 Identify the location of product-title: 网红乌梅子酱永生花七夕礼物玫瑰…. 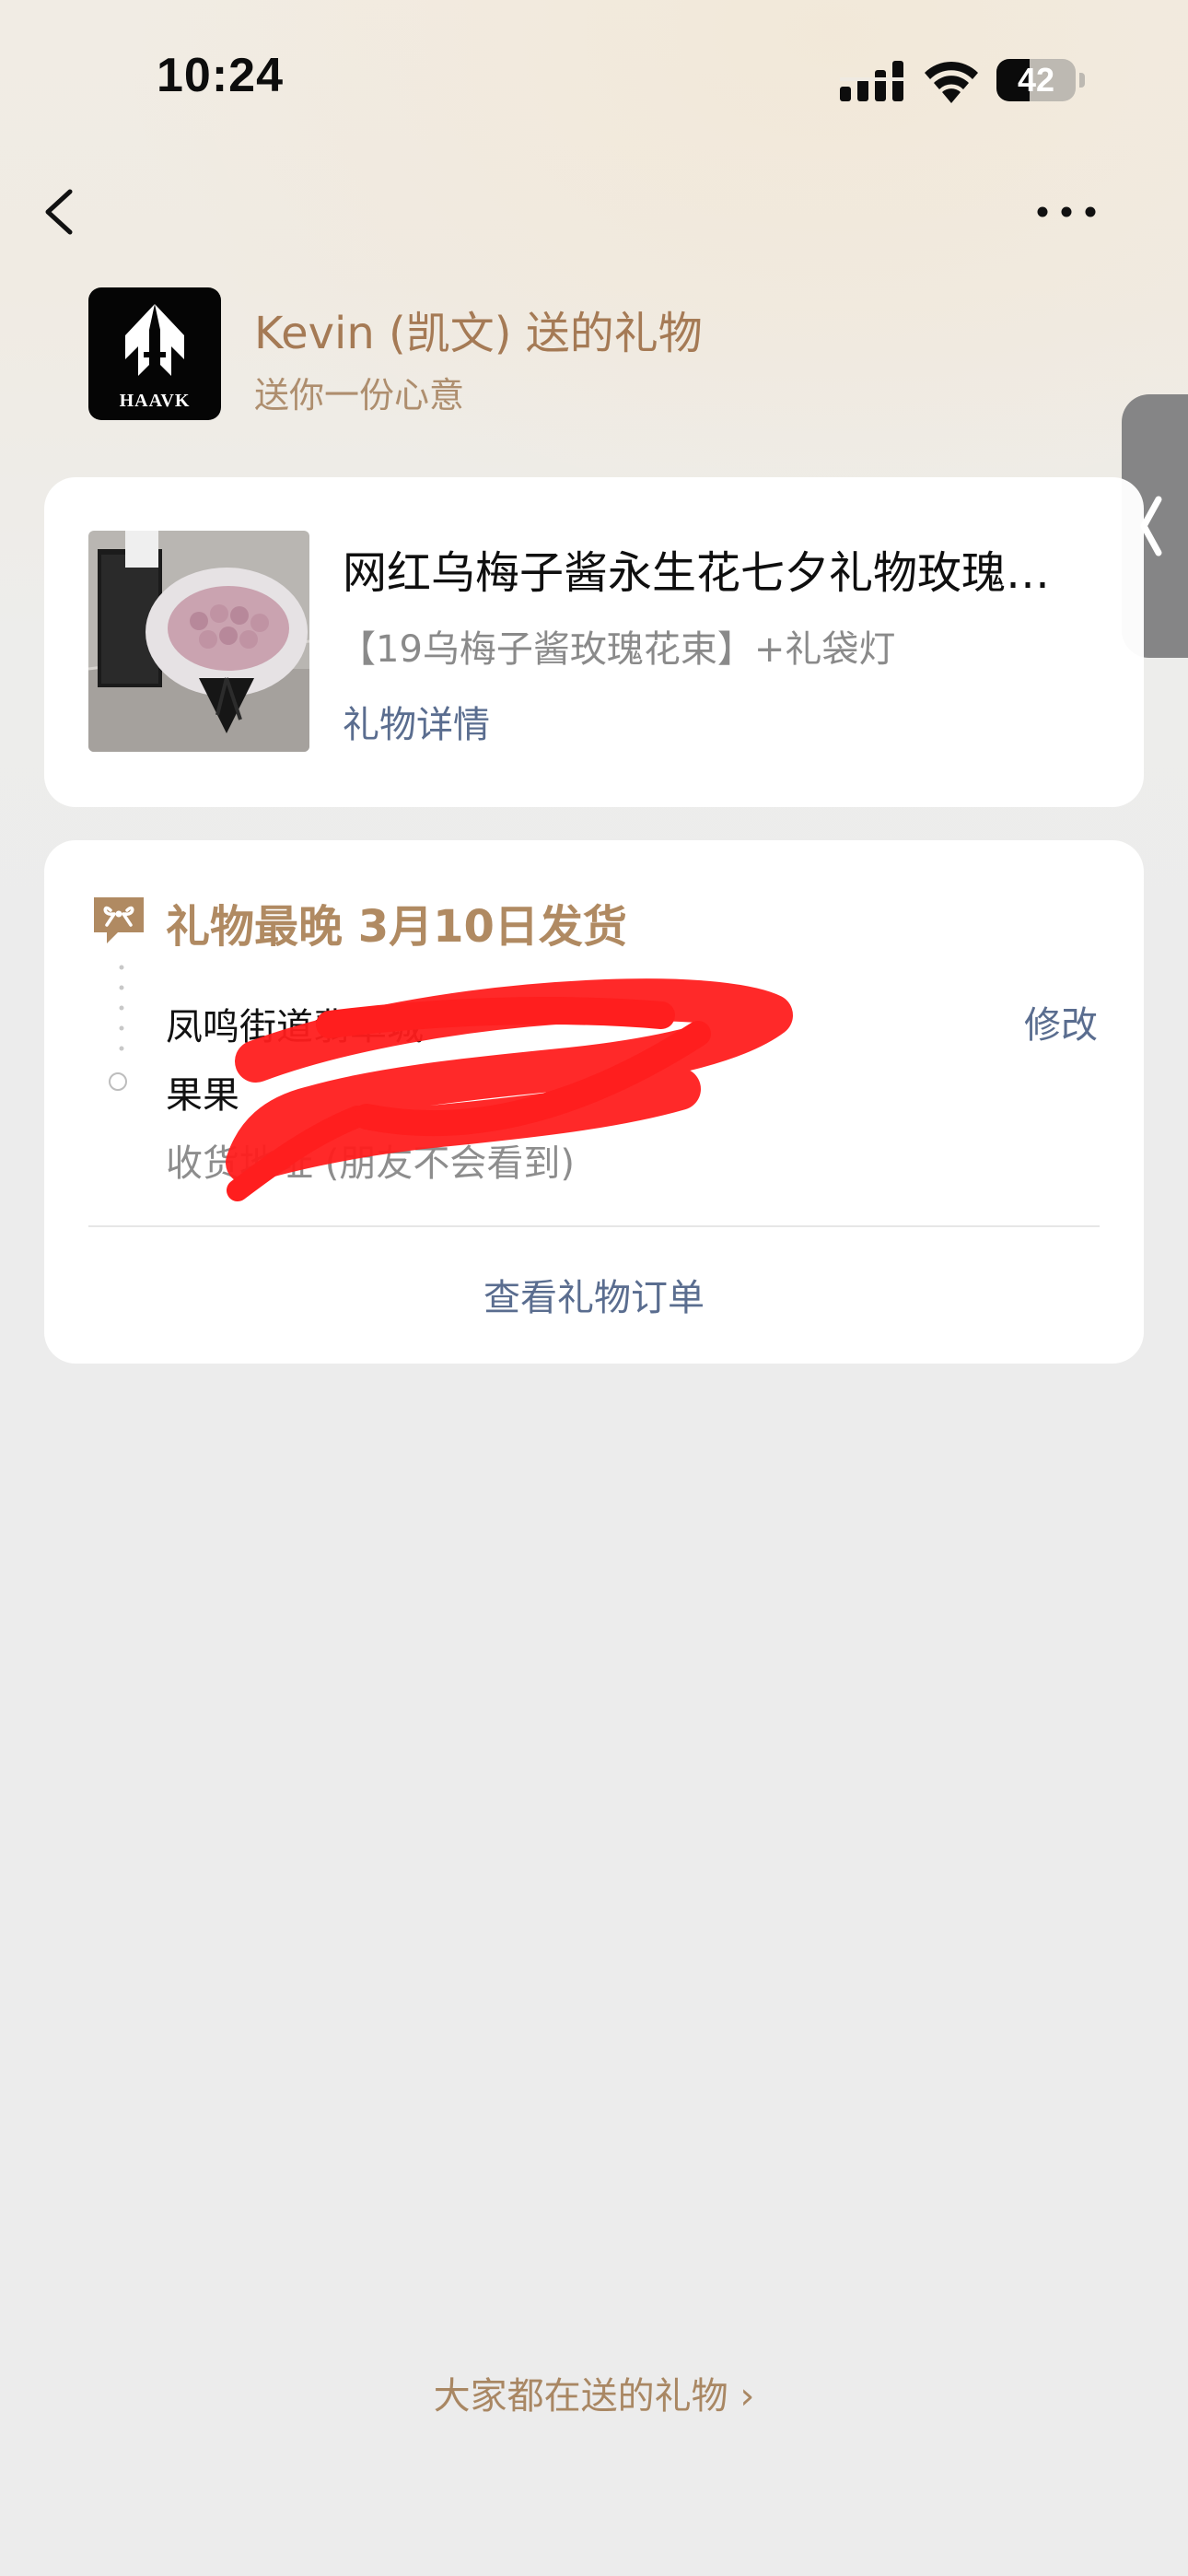
(725, 568).